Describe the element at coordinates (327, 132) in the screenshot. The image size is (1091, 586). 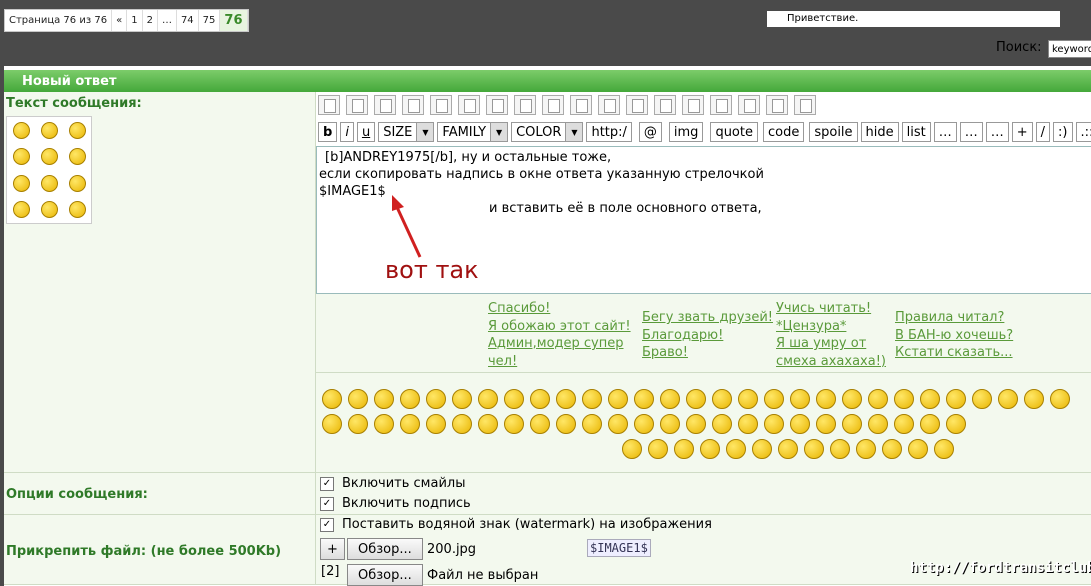
I see `bold-button: b` at that location.